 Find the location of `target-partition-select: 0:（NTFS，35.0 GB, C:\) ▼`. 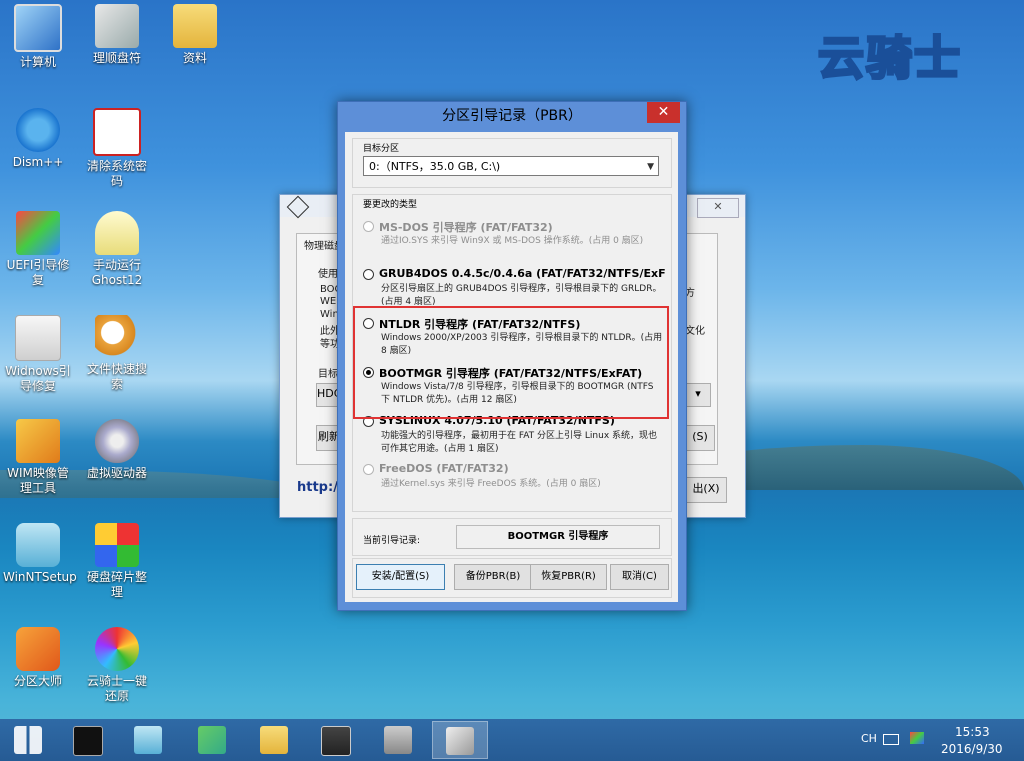

target-partition-select: 0:（NTFS，35.0 GB, C:\) ▼ is located at coordinates (511, 166).